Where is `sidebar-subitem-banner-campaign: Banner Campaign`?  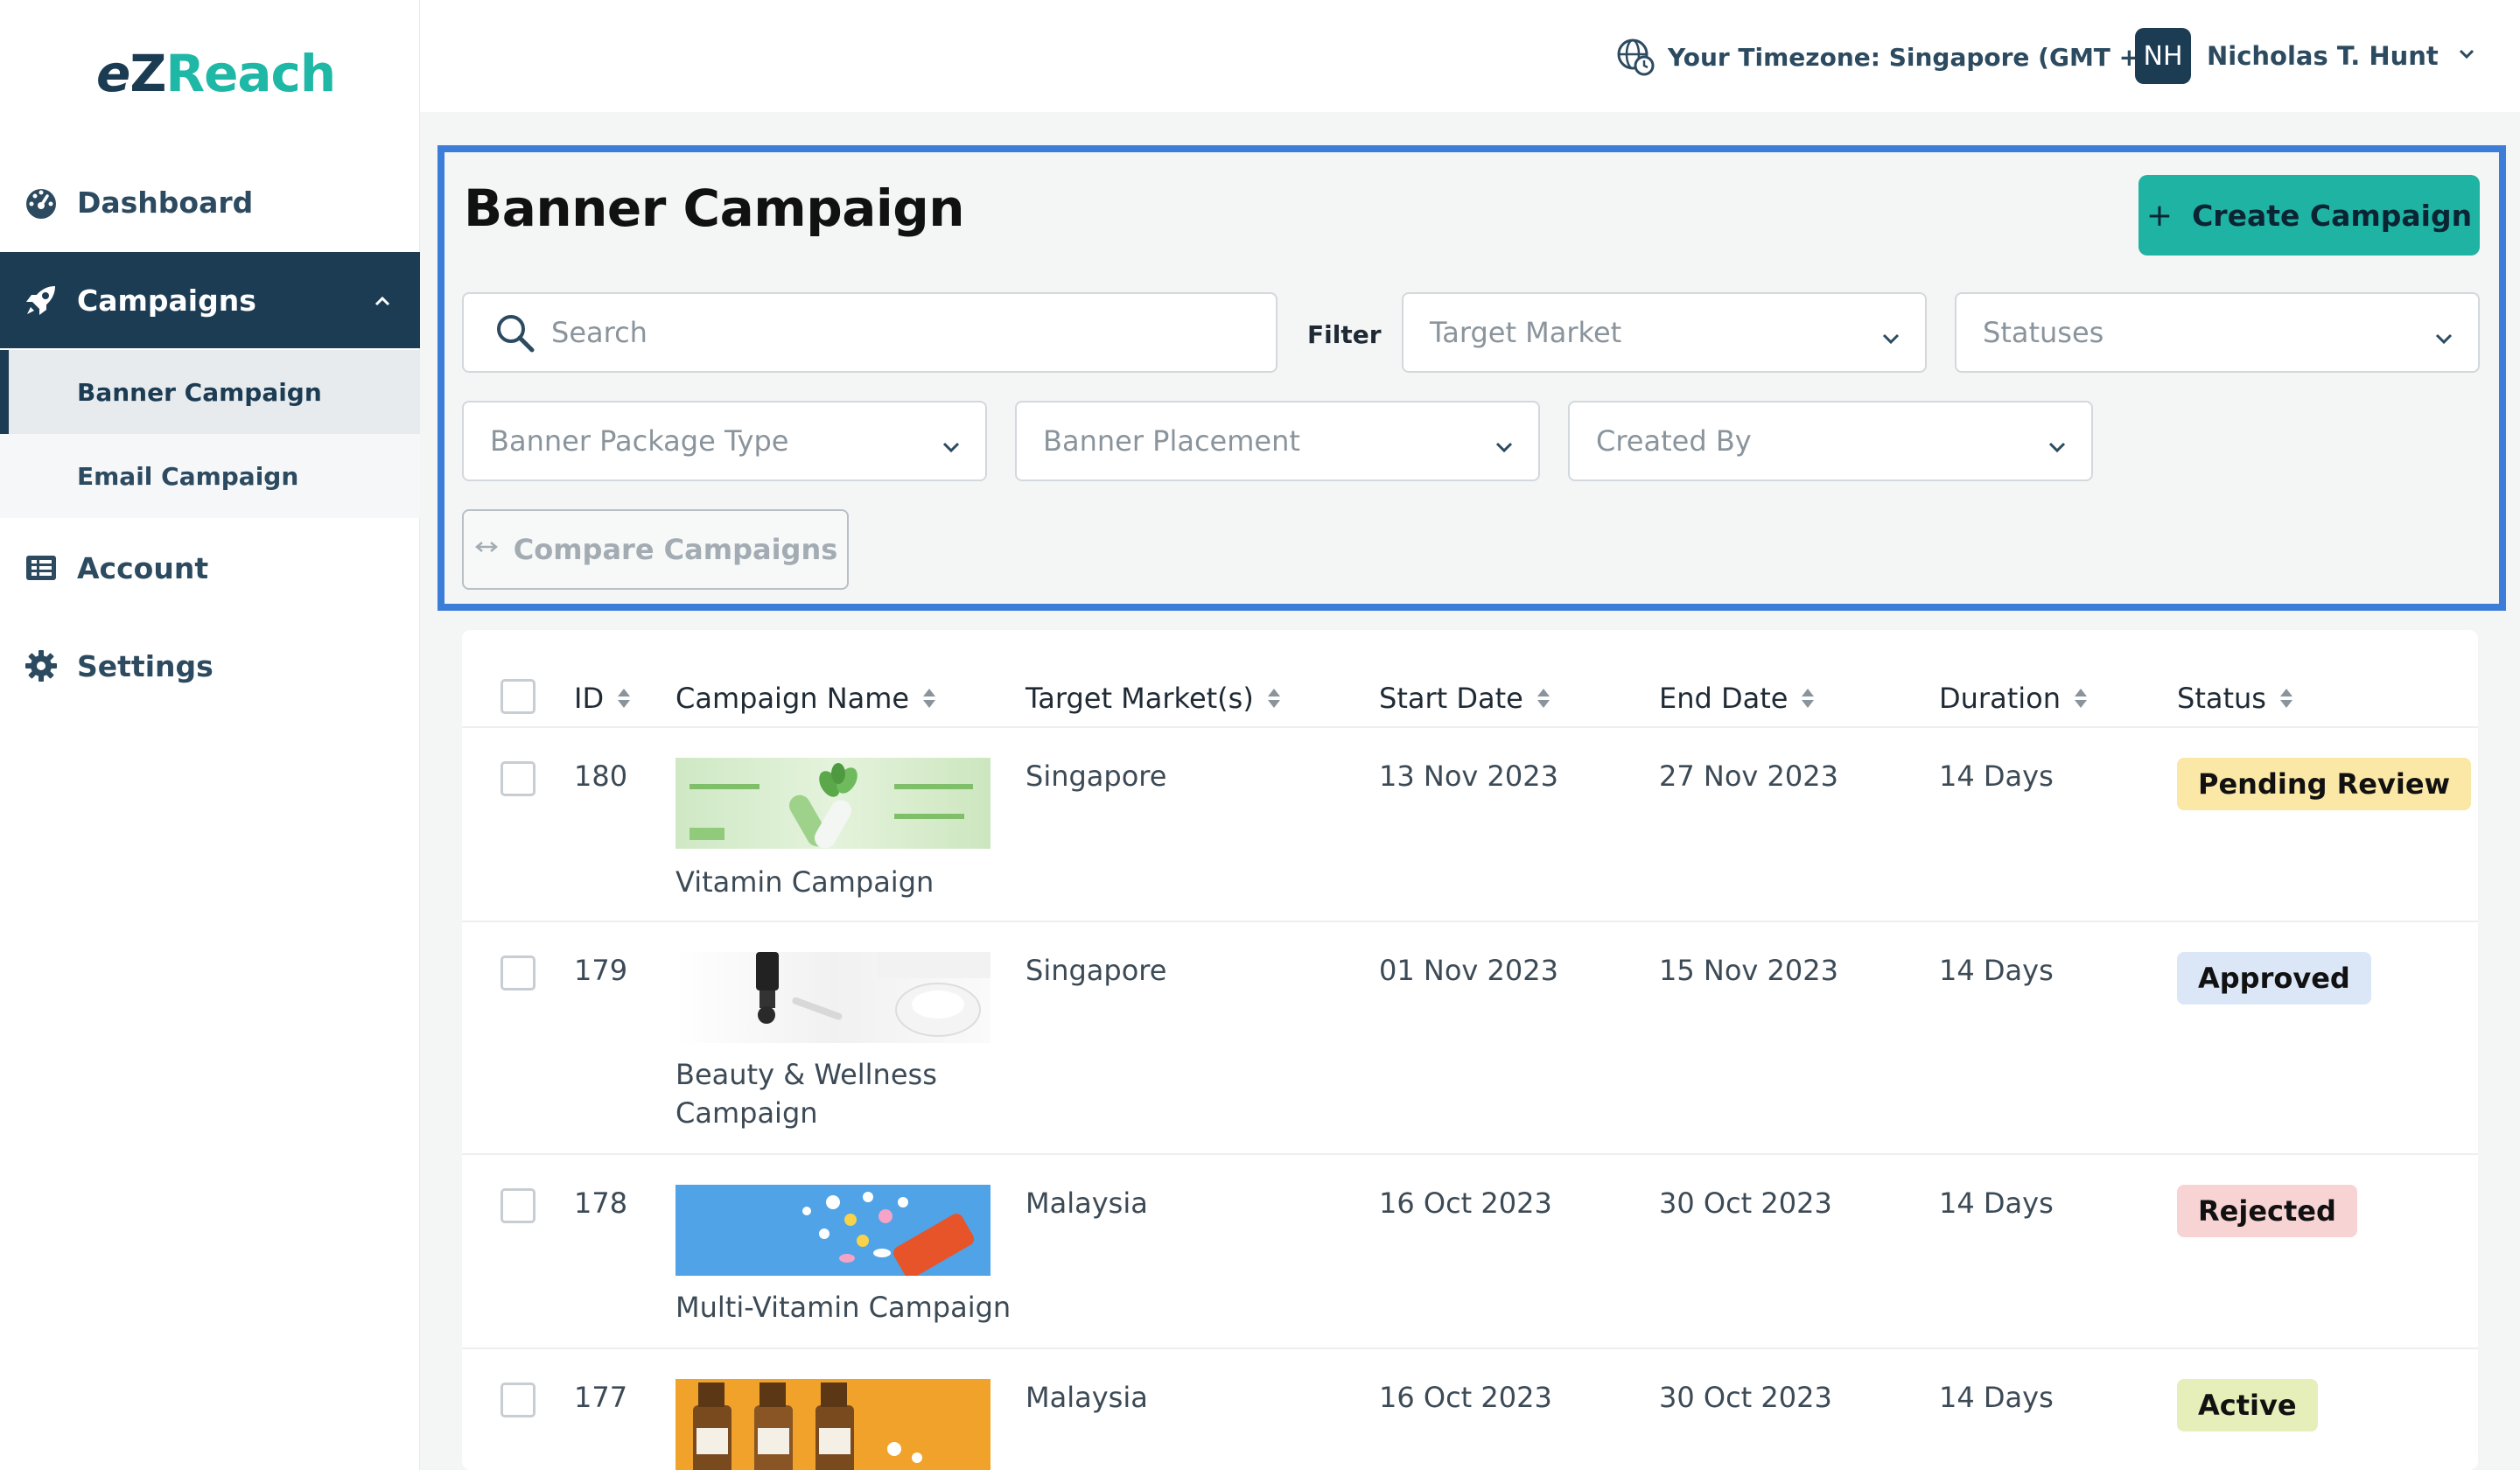
sidebar-subitem-banner-campaign: Banner Campaign is located at coordinates (210, 392).